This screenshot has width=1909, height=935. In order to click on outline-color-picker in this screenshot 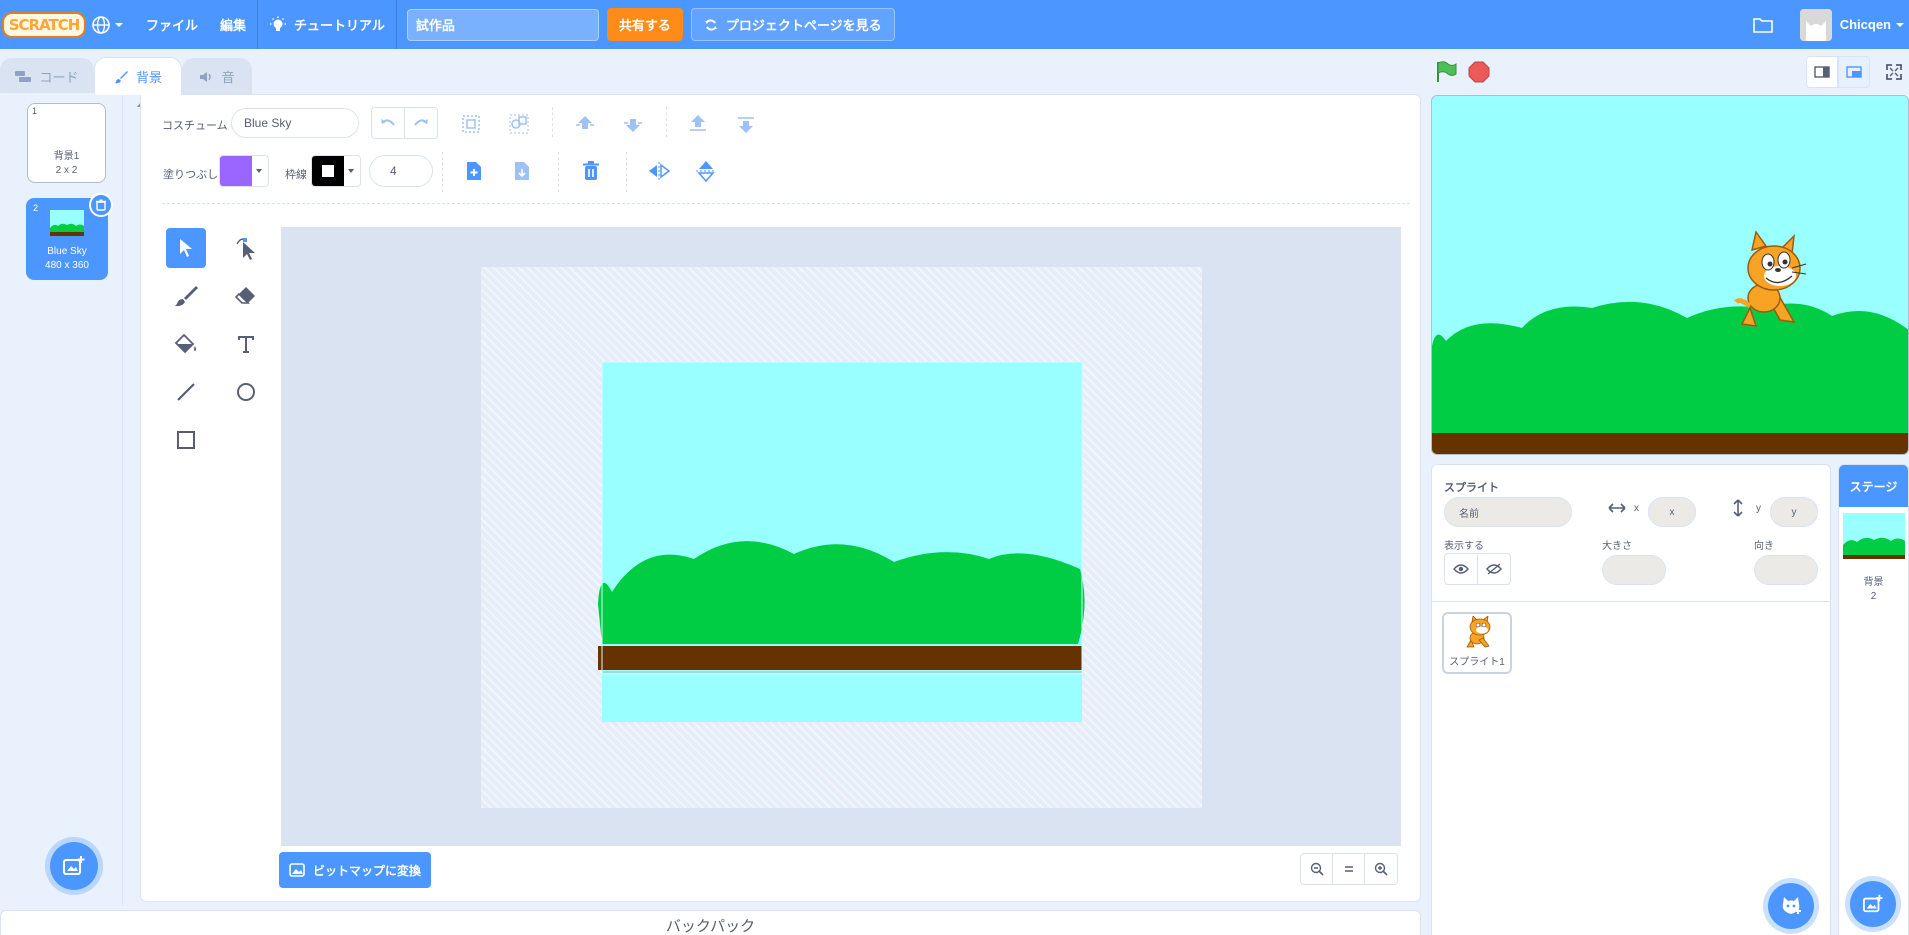, I will do `click(336, 171)`.